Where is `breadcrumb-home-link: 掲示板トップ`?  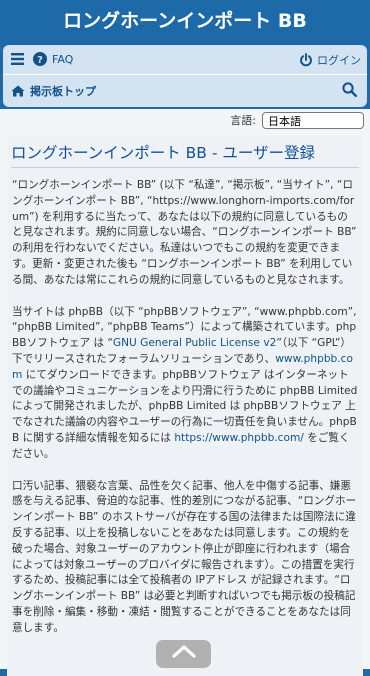
breadcrumb-home-link: 掲示板トップ is located at coordinates (53, 91).